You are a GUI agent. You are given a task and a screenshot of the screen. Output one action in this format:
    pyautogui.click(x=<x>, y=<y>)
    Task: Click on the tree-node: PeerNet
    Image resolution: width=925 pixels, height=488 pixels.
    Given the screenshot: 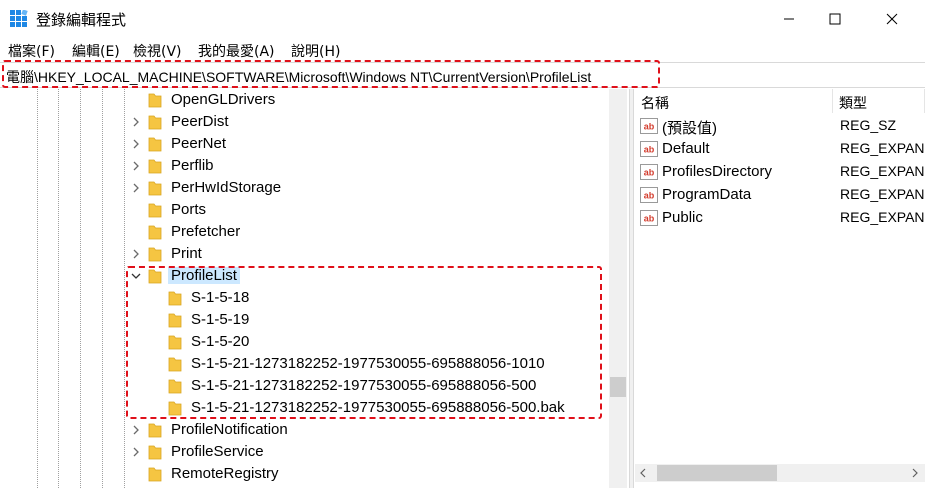 What is the action you would take?
    pyautogui.click(x=304, y=144)
    